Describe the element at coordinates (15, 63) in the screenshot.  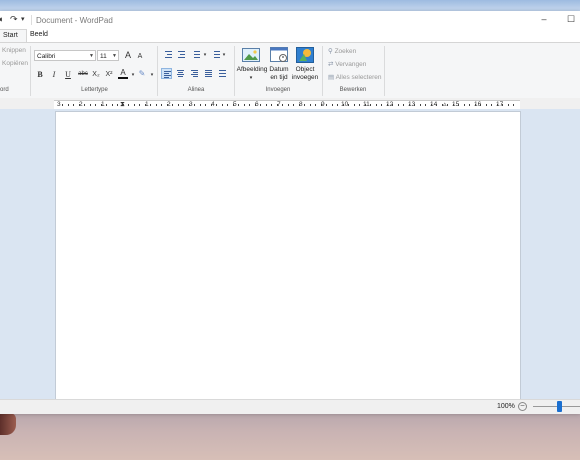
I see `copy-button: Kopiëren` at that location.